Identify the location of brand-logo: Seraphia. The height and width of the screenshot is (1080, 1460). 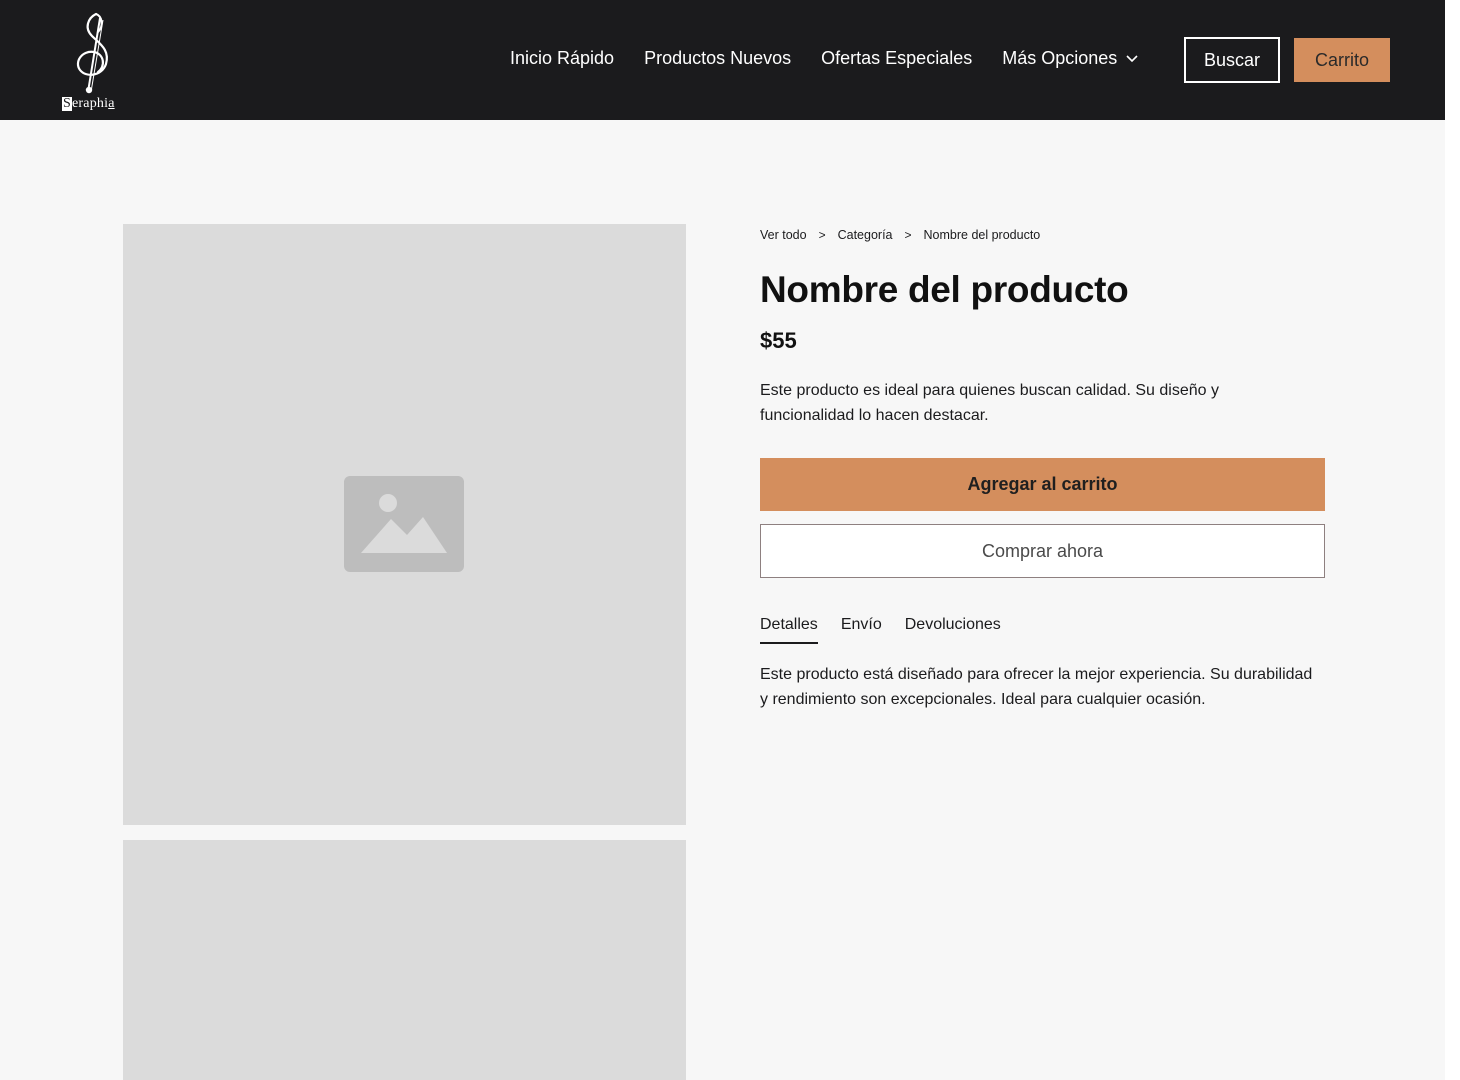
(95, 61).